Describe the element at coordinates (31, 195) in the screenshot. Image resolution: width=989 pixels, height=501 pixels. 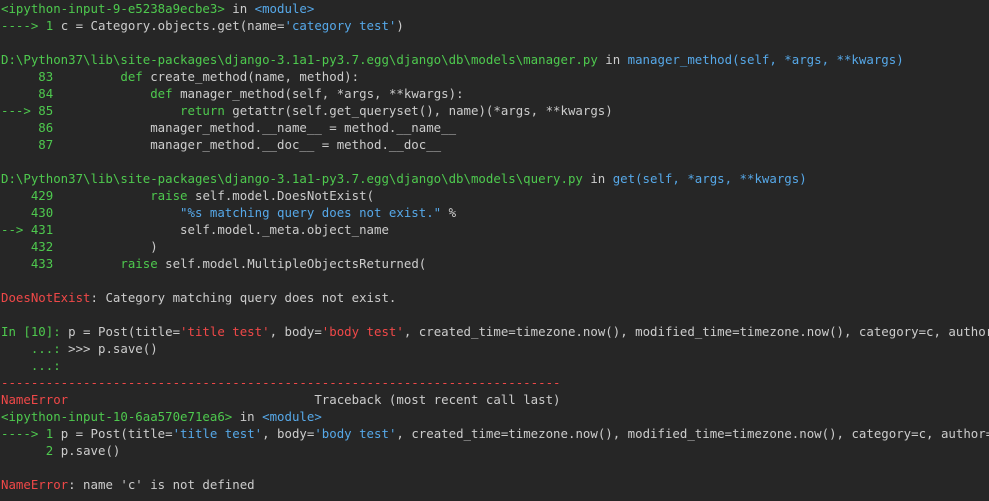
I see `terminal-text: 429` at that location.